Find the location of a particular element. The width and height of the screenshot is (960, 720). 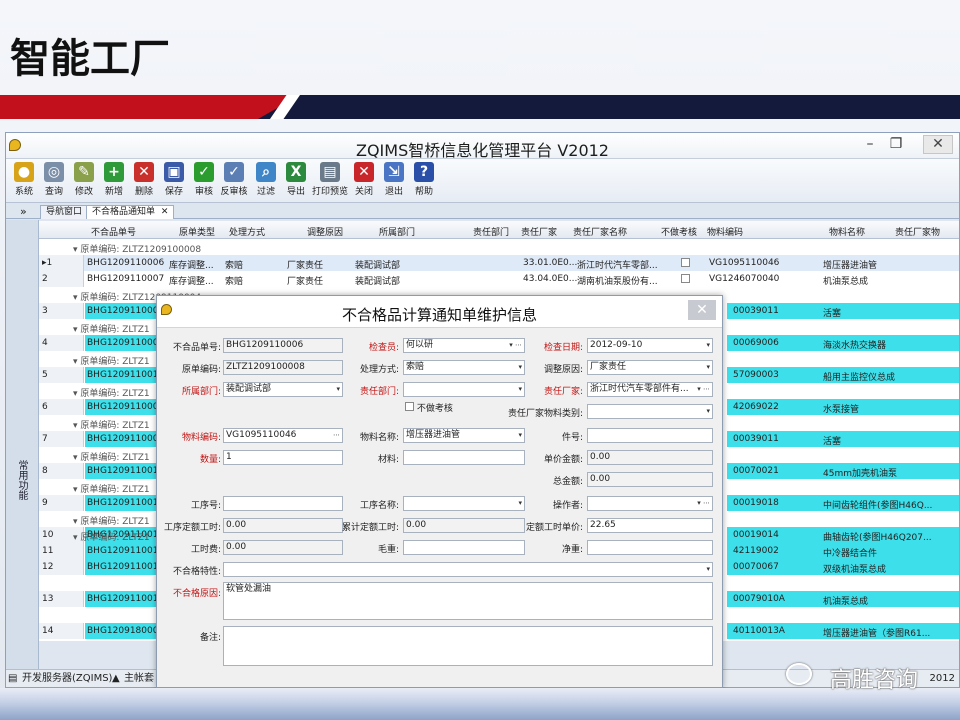

grid-col-header: 不做考核 is located at coordinates (679, 231).